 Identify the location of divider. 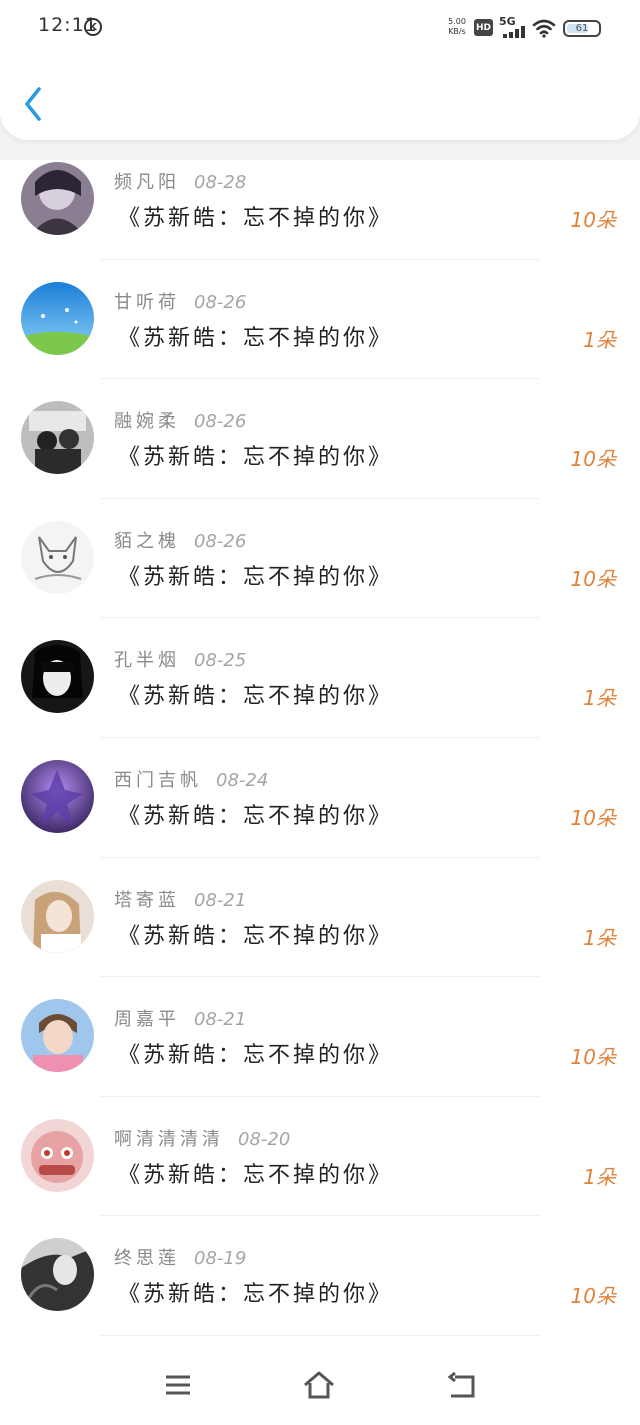
(320, 1335).